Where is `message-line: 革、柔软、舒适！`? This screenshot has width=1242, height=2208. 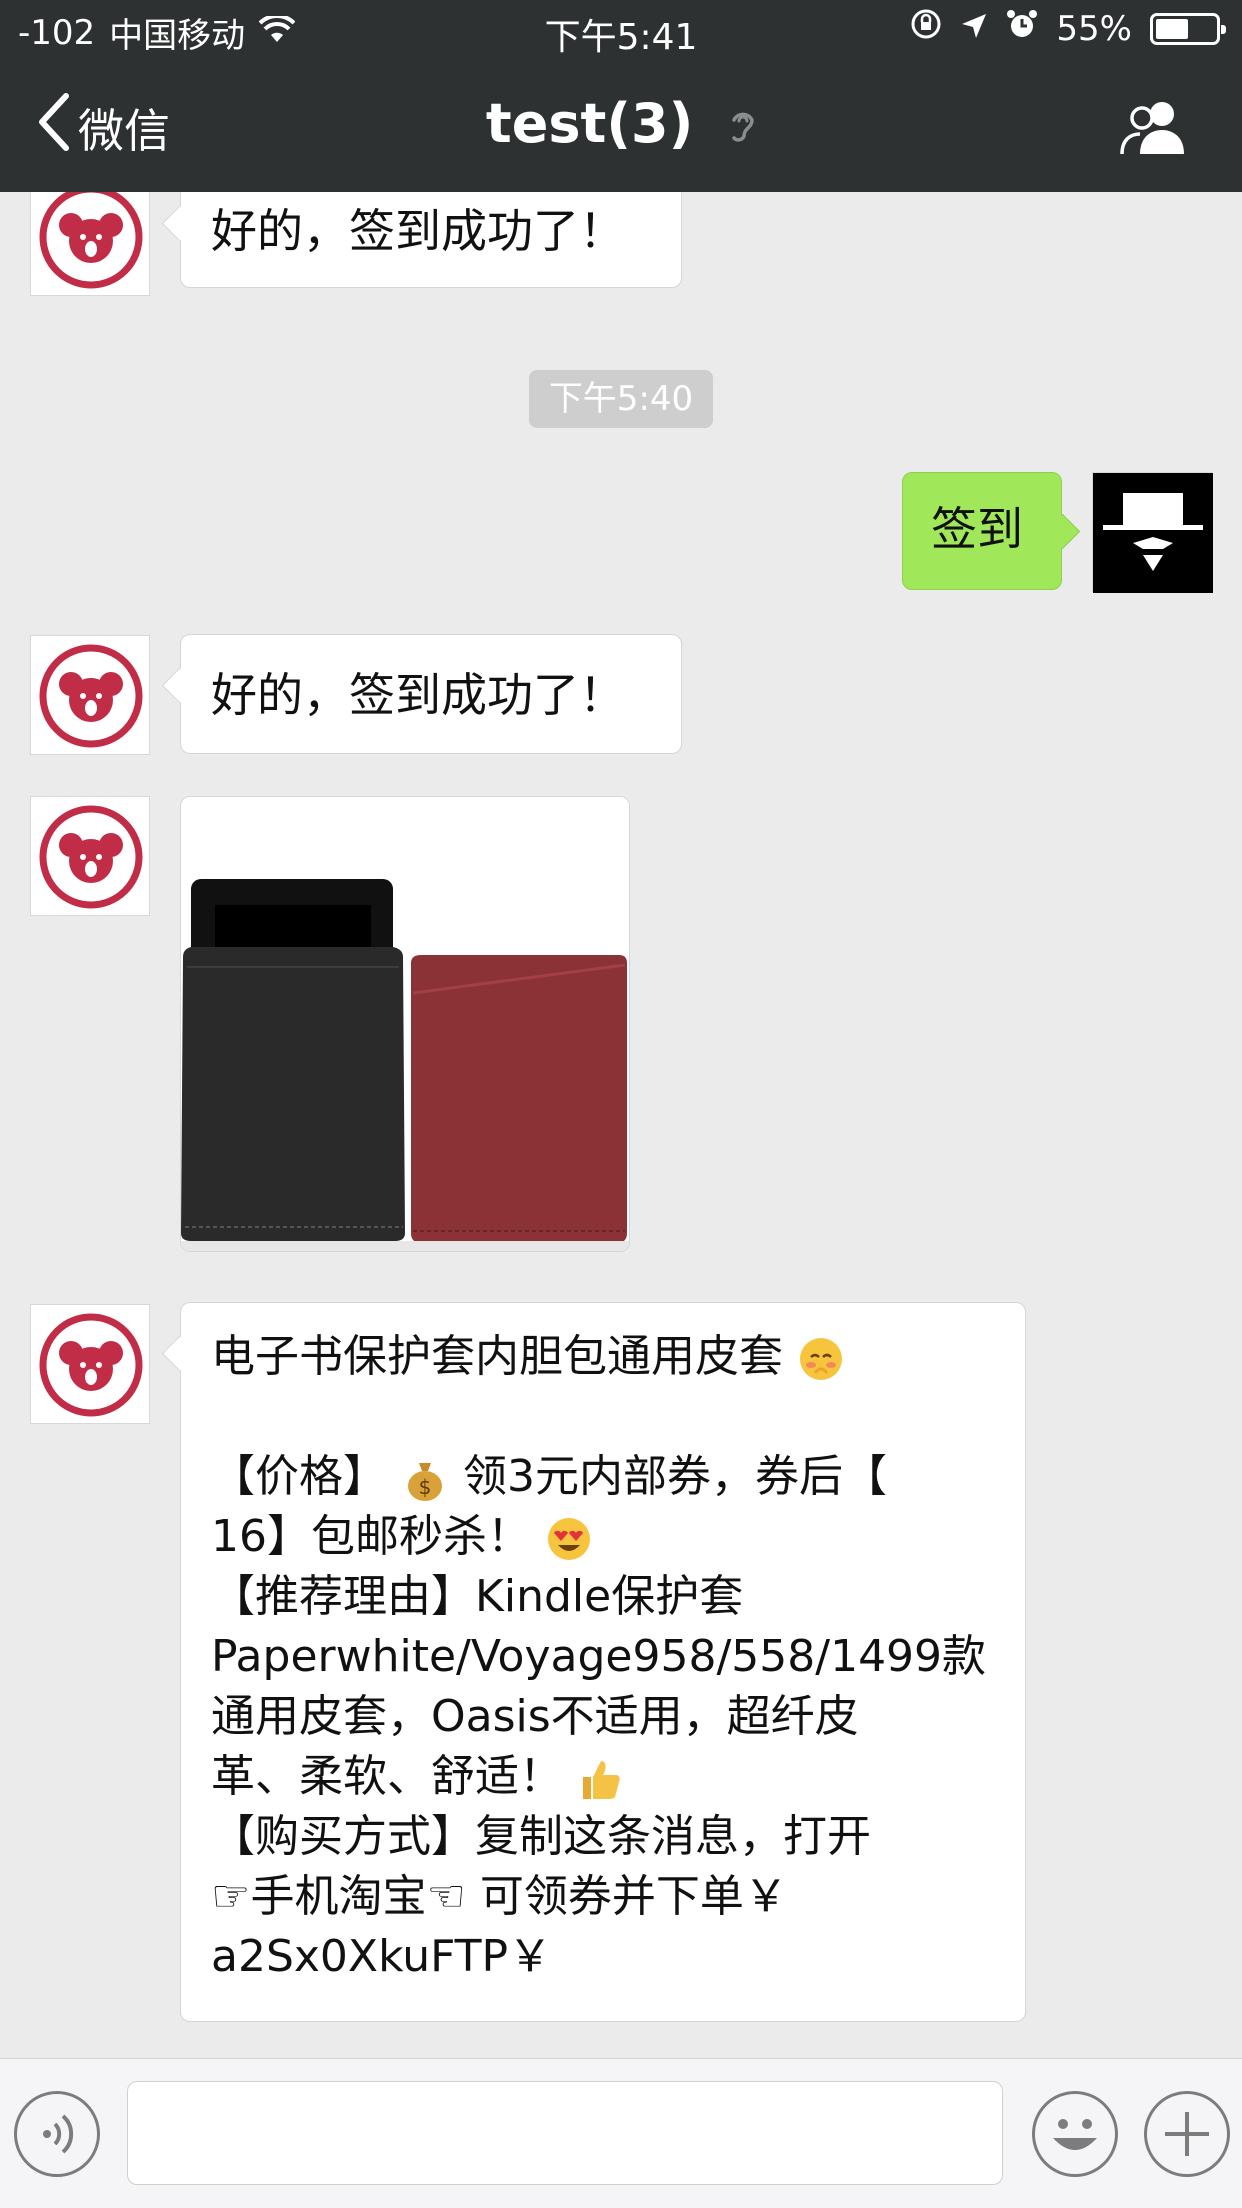
message-line: 革、柔软、舒适！ is located at coordinates (603, 1777).